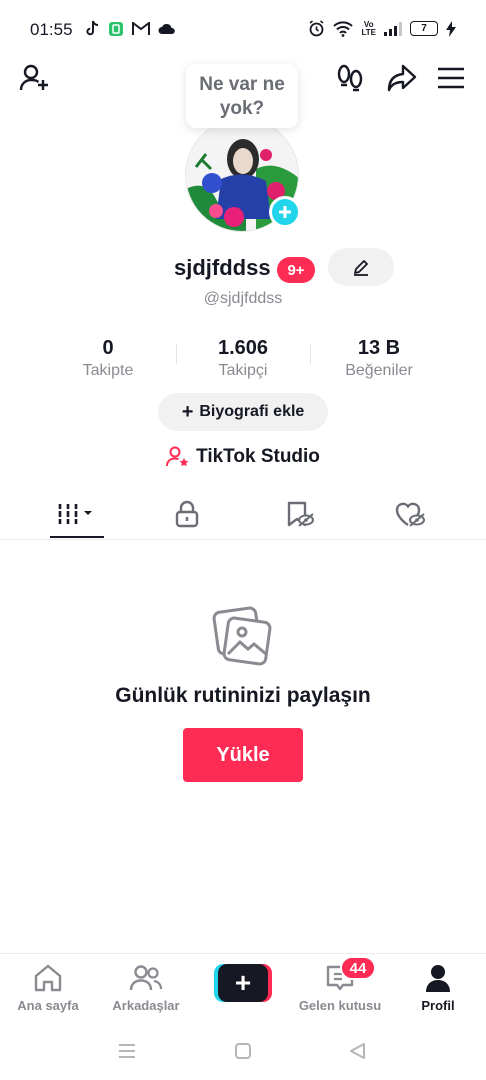 This screenshot has width=486, height=1080. What do you see at coordinates (243, 755) in the screenshot?
I see `upload-button: Yükle` at bounding box center [243, 755].